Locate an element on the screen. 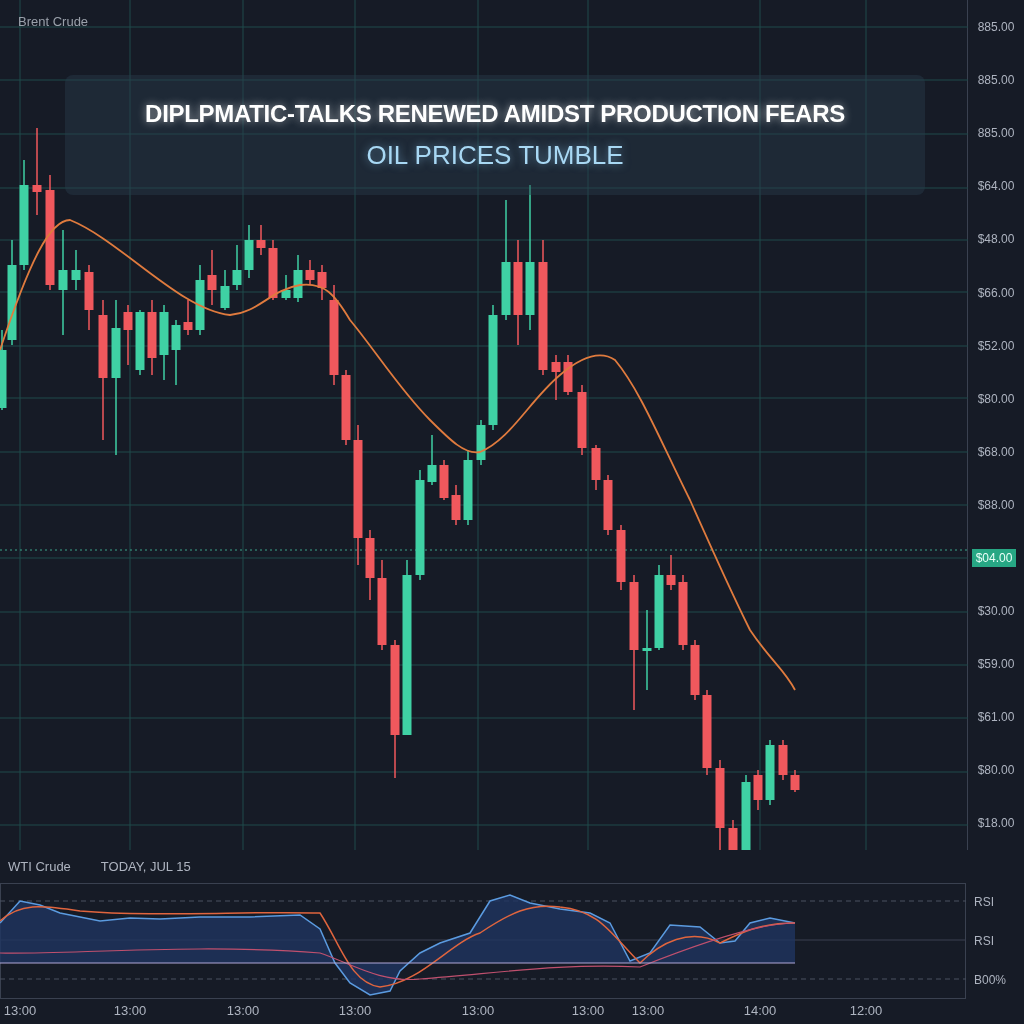 Image resolution: width=1024 pixels, height=1024 pixels. price-label: $64.00 is located at coordinates (996, 186).